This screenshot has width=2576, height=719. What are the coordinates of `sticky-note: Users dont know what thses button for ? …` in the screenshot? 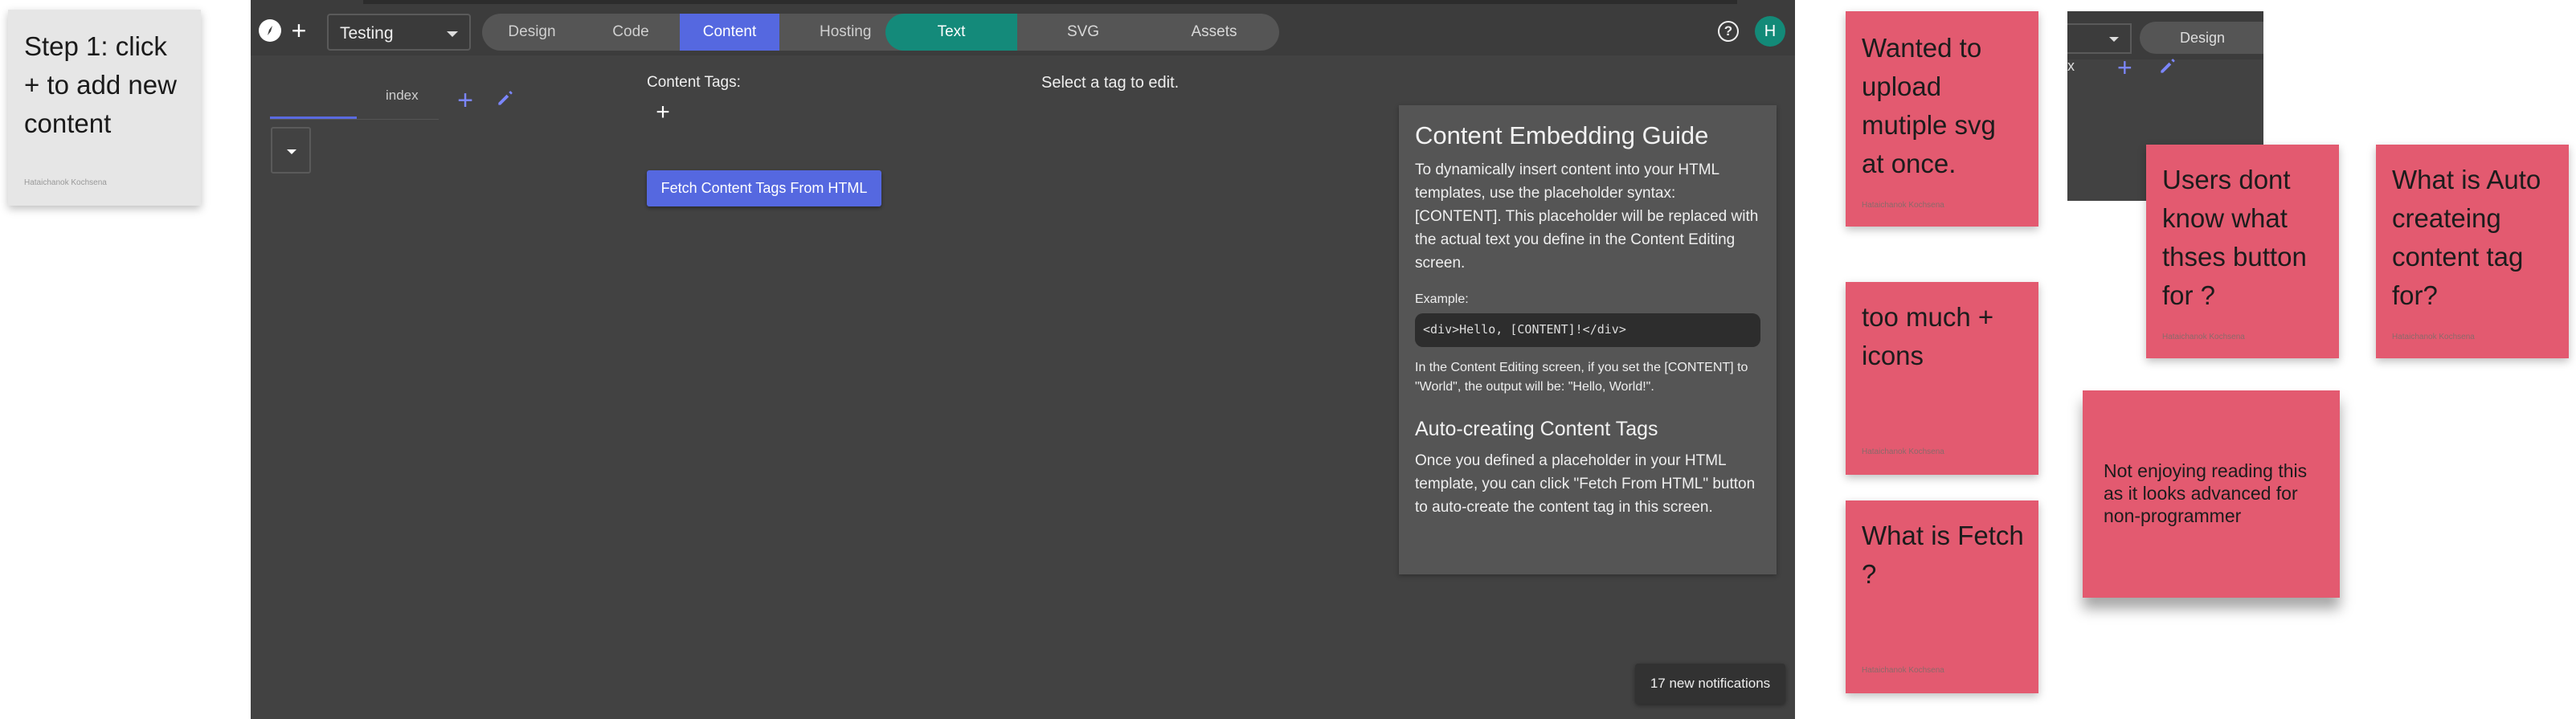 It's located at (2242, 251).